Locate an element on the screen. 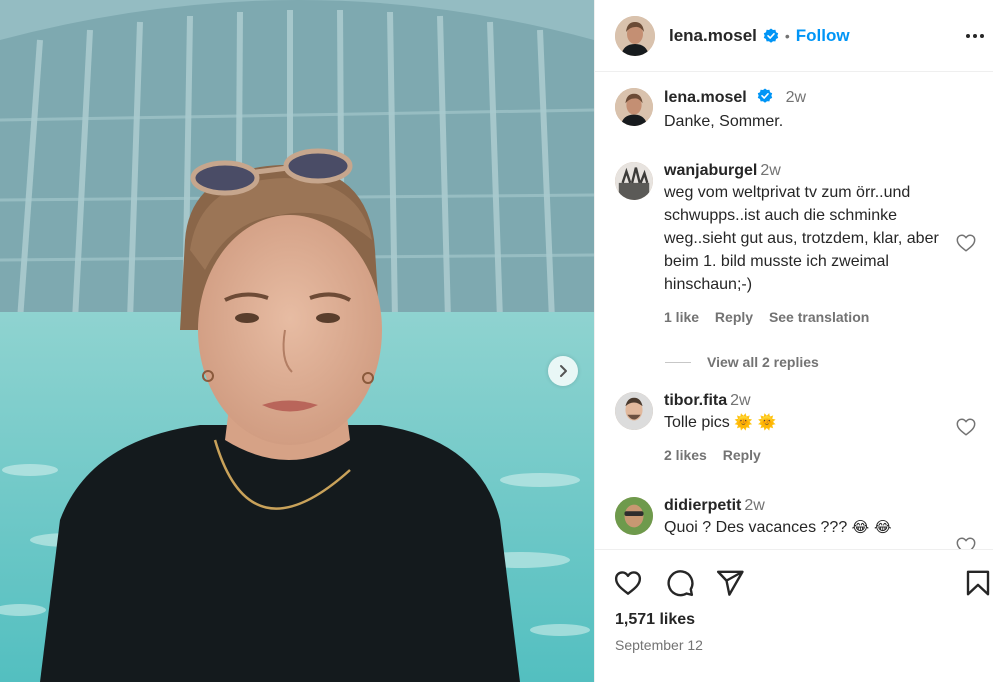 This screenshot has height=682, width=993. commenter-username: wanjaburgel is located at coordinates (710, 170).